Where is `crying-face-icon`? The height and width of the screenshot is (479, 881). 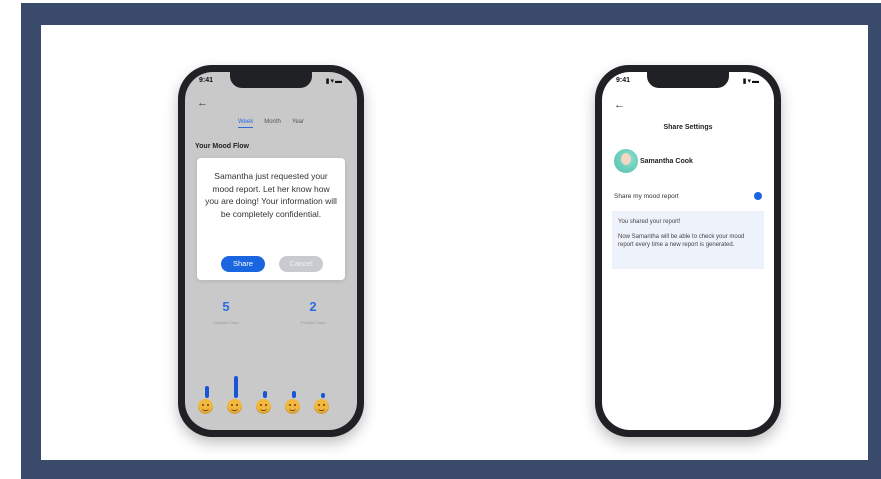
crying-face-icon is located at coordinates (234, 406).